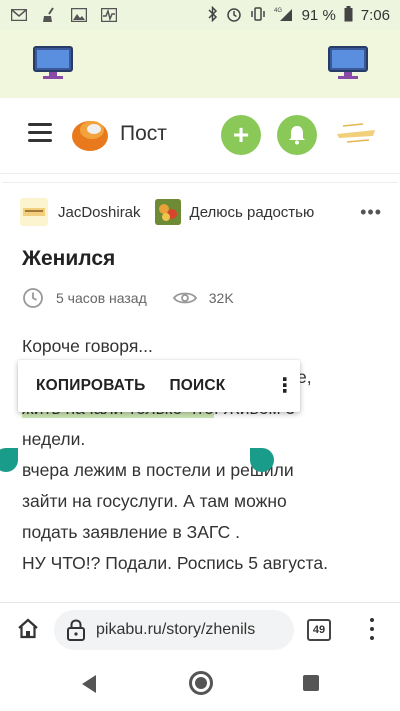  What do you see at coordinates (319, 630) in the screenshot?
I see `tab-switcher-button: 49` at bounding box center [319, 630].